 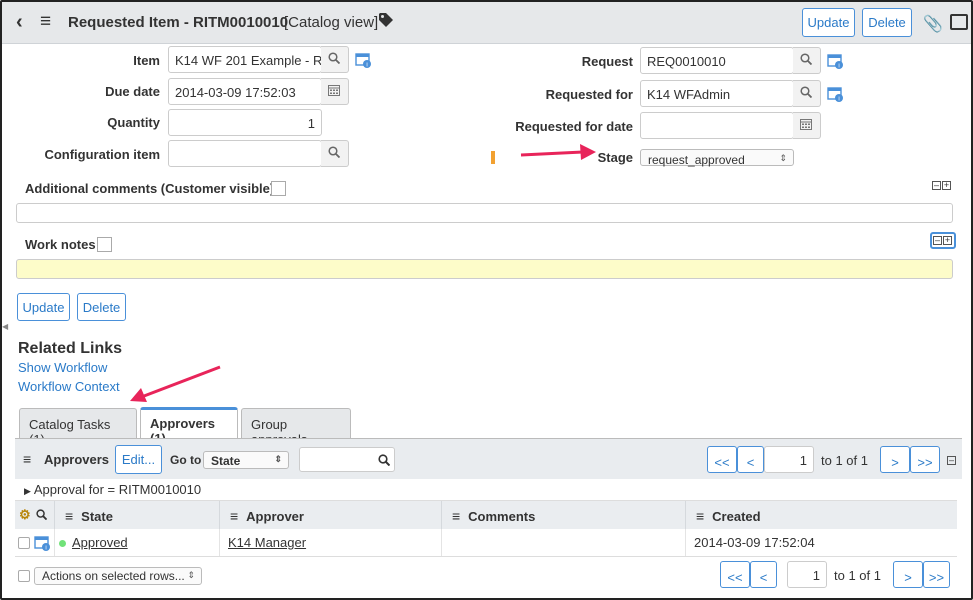 What do you see at coordinates (807, 125) in the screenshot?
I see `requested-for-date-picker-button` at bounding box center [807, 125].